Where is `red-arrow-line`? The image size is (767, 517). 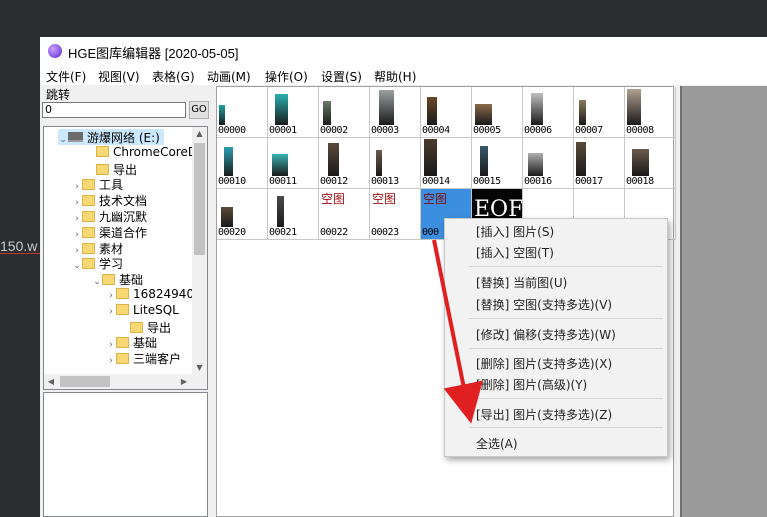 red-arrow-line is located at coordinates (457, 331).